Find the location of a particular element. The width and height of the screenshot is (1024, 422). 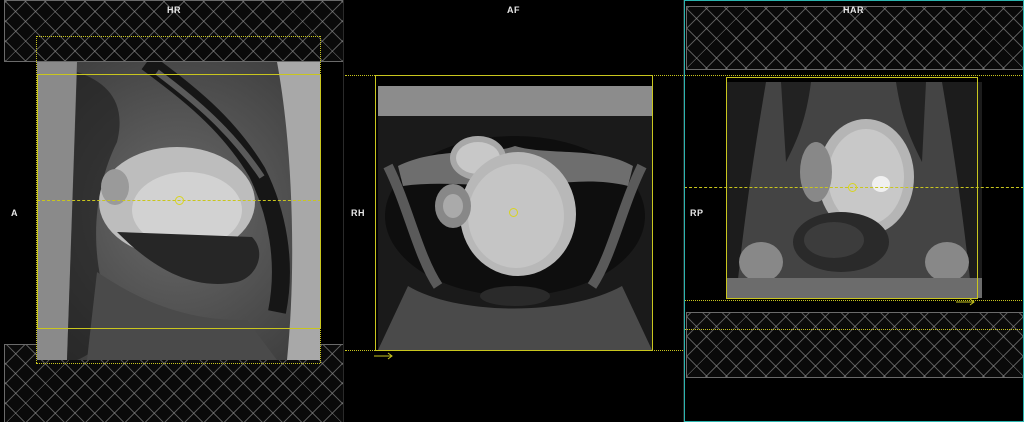

sagittal-slab-top-edge is located at coordinates (178, 36).